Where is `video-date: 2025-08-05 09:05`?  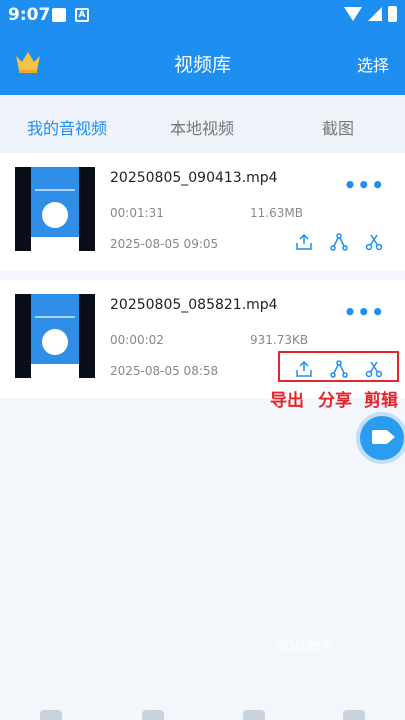 video-date: 2025-08-05 09:05 is located at coordinates (164, 244).